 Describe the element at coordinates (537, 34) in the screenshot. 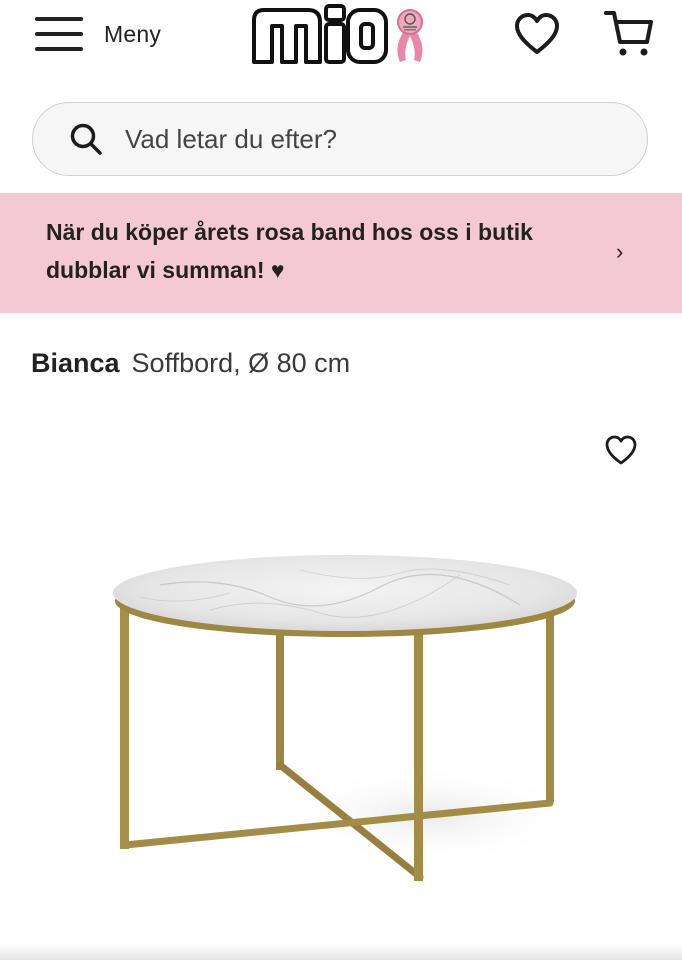

I see `wishlist-heart-icon` at that location.